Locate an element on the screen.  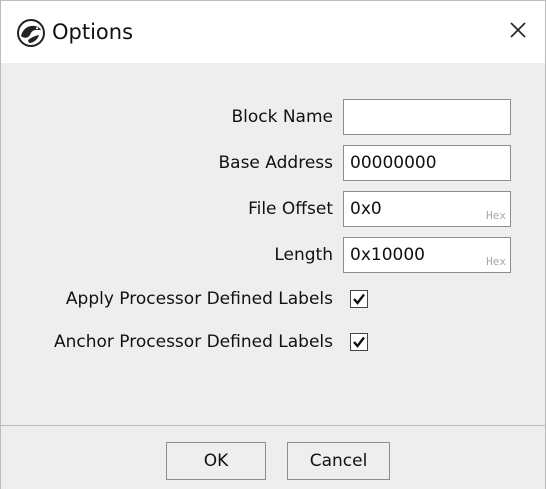
button-bar: OK Cancel is located at coordinates (273, 457).